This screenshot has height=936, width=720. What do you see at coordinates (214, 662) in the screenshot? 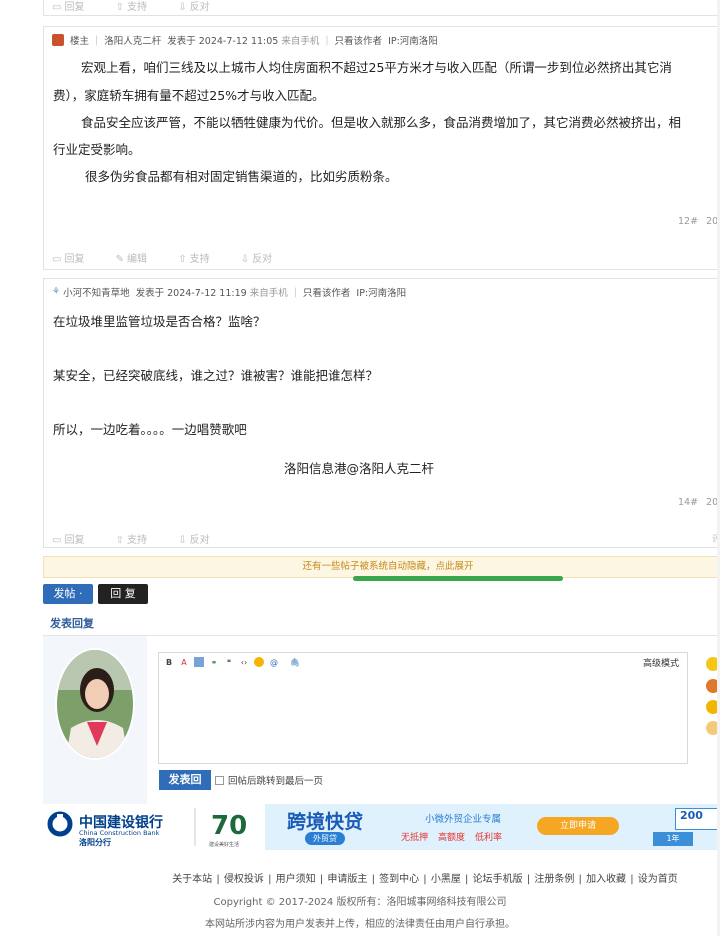
I see `link-icon: ⚭` at bounding box center [214, 662].